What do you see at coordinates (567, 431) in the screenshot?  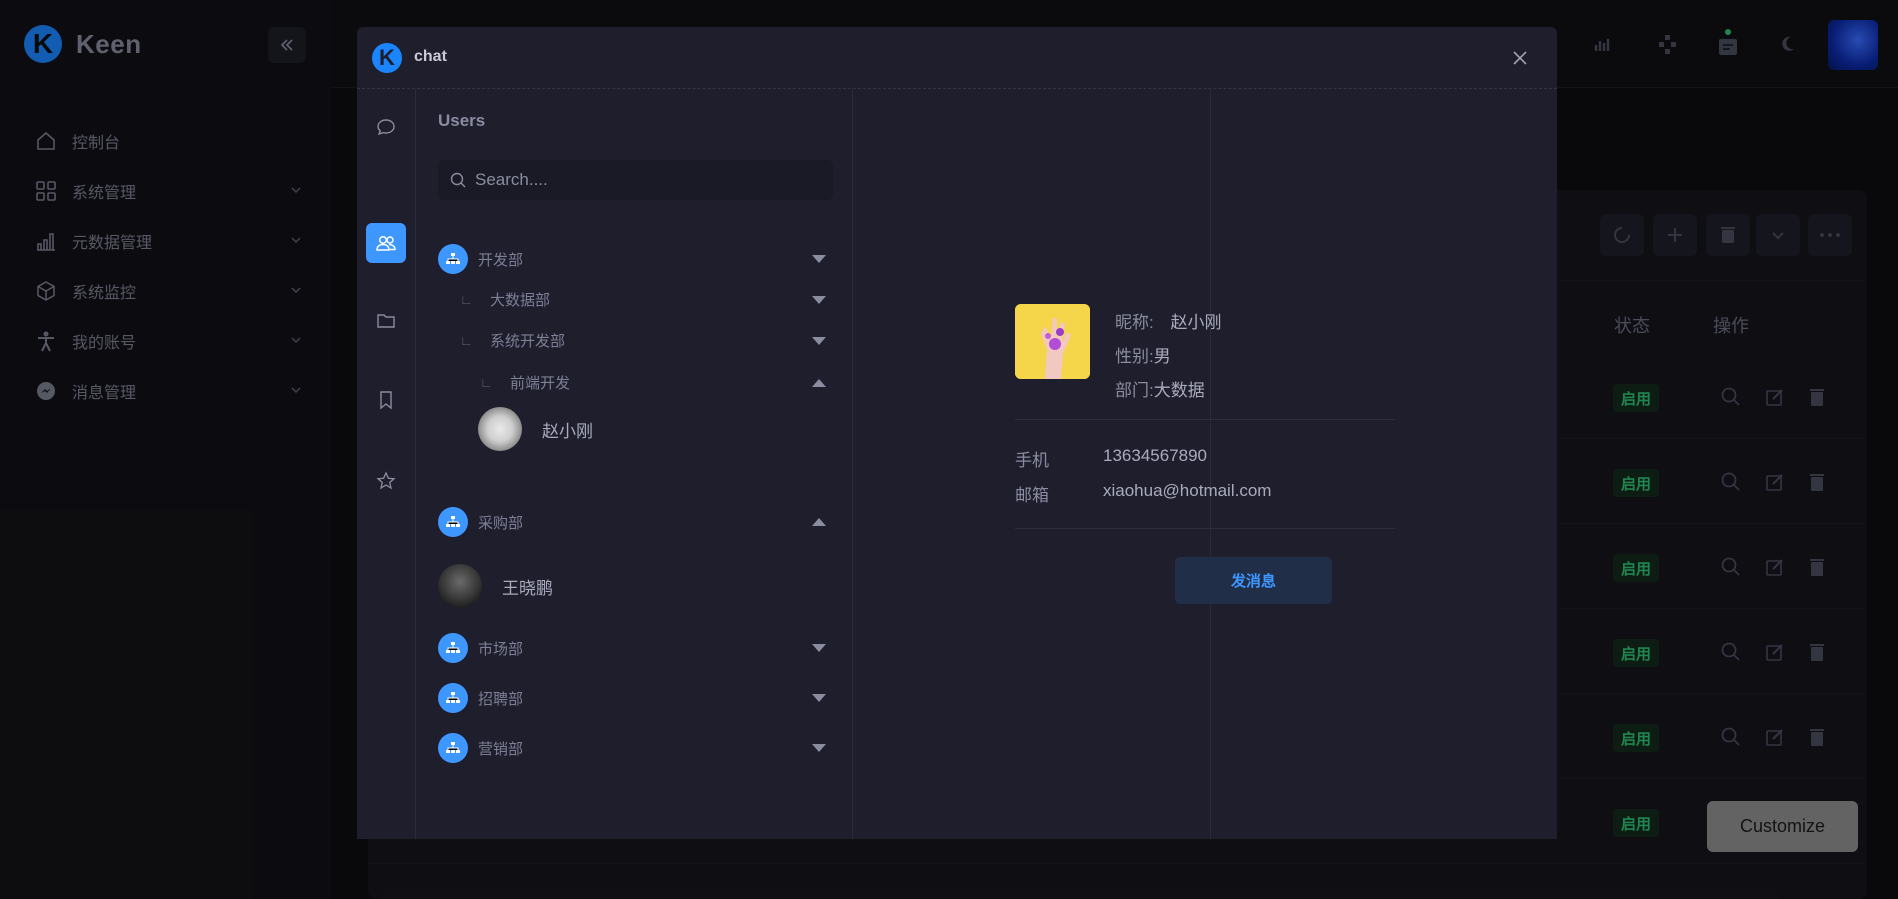 I see `tree-user-label: 赵小刚` at bounding box center [567, 431].